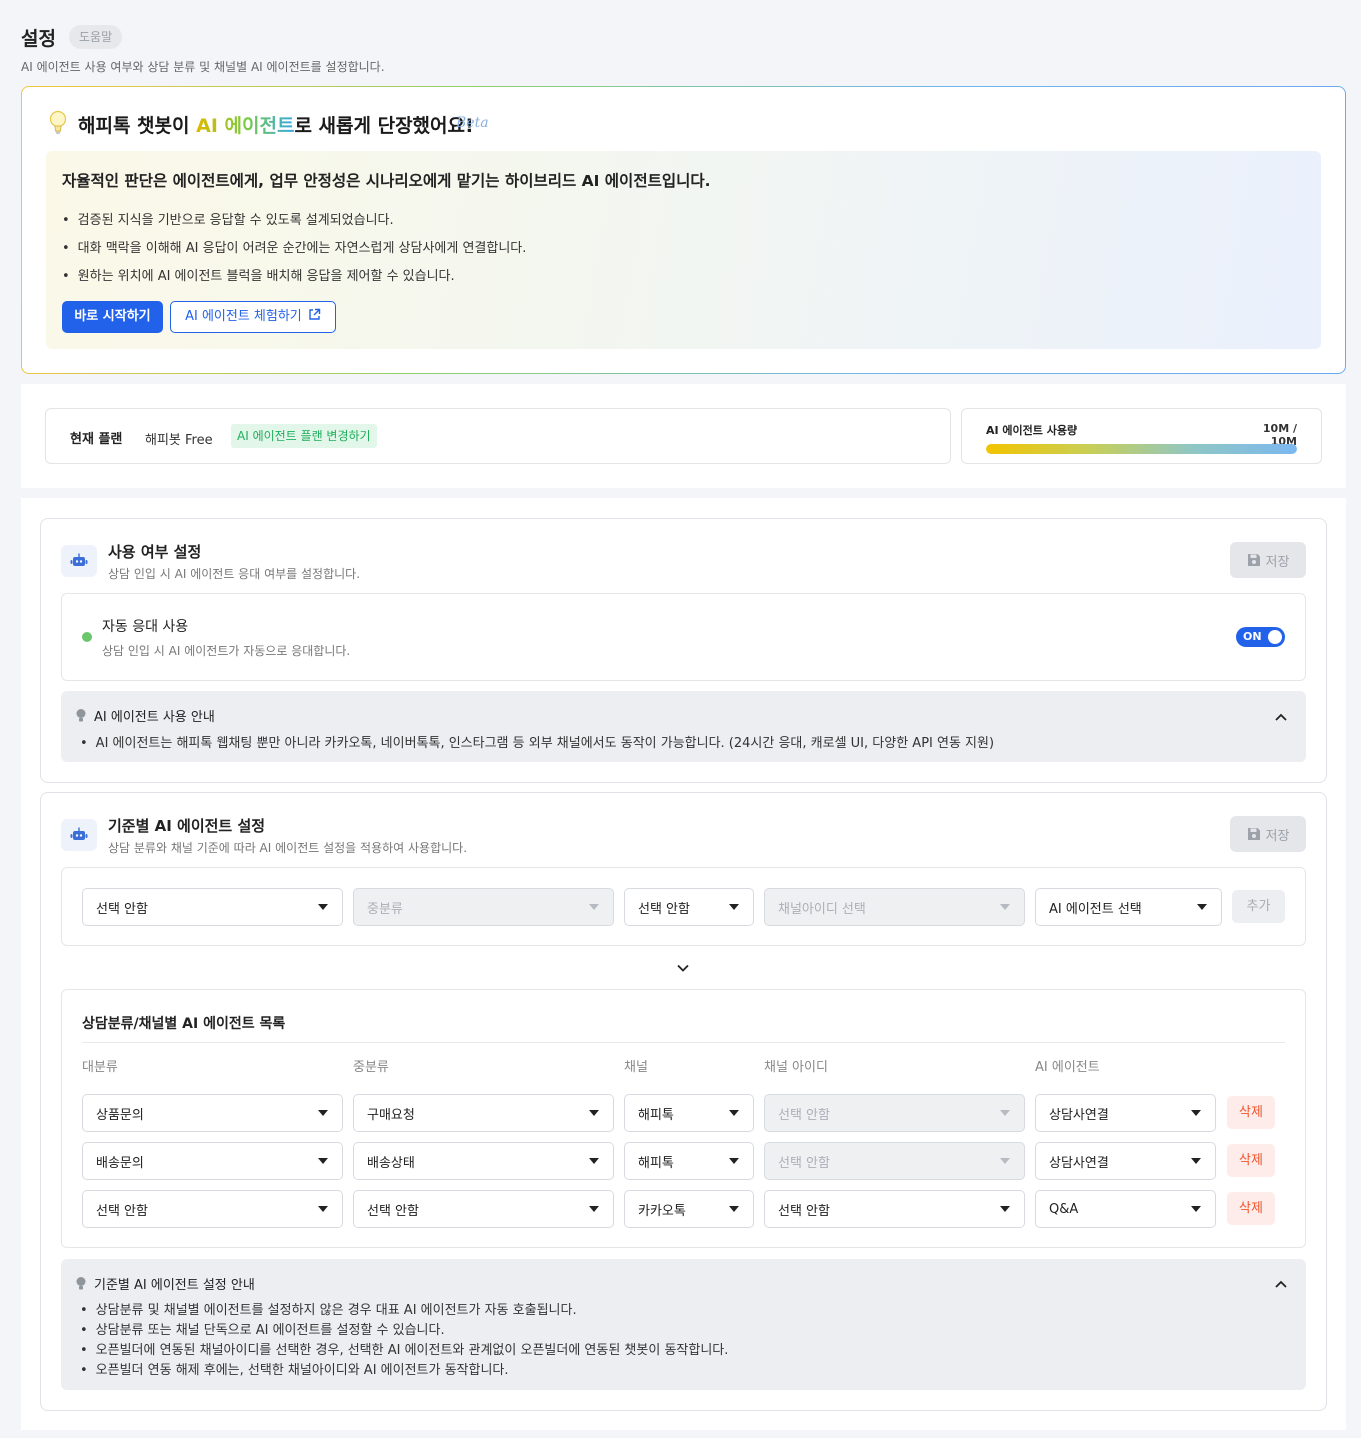 This screenshot has height=1438, width=1361. I want to click on promo-bullet: 검증된 지식을 기반으로 응답할 수 있도록 설계되었습니다., so click(228, 218).